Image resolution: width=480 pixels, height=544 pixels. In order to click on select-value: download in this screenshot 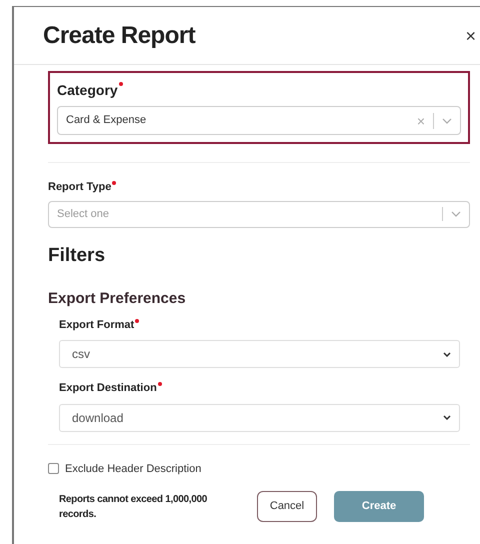, I will do `click(98, 418)`.